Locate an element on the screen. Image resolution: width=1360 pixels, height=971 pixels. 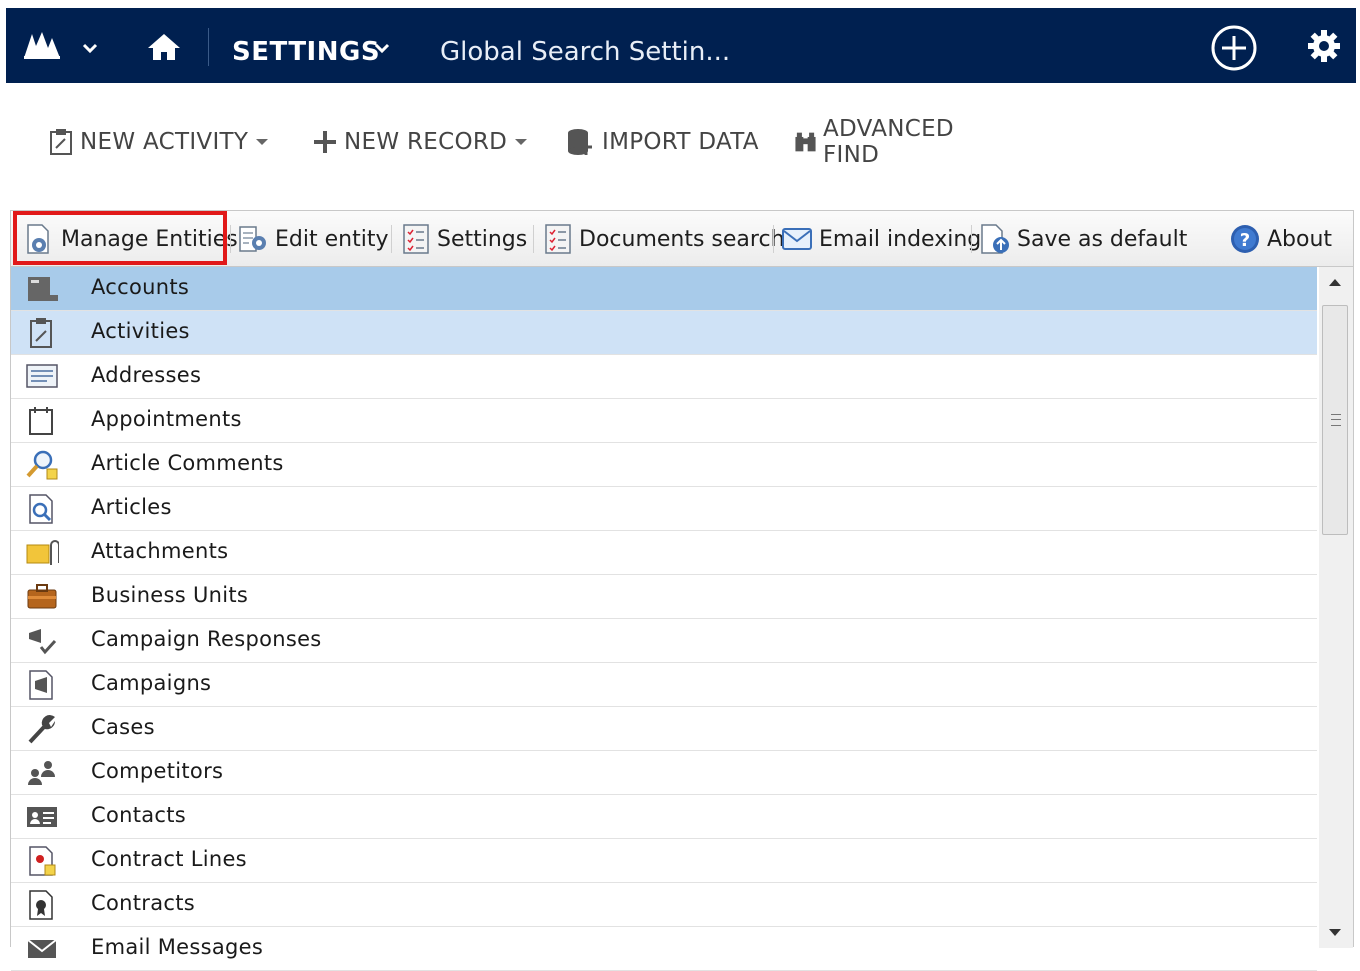
list-item-label: Activities is located at coordinates (140, 331).